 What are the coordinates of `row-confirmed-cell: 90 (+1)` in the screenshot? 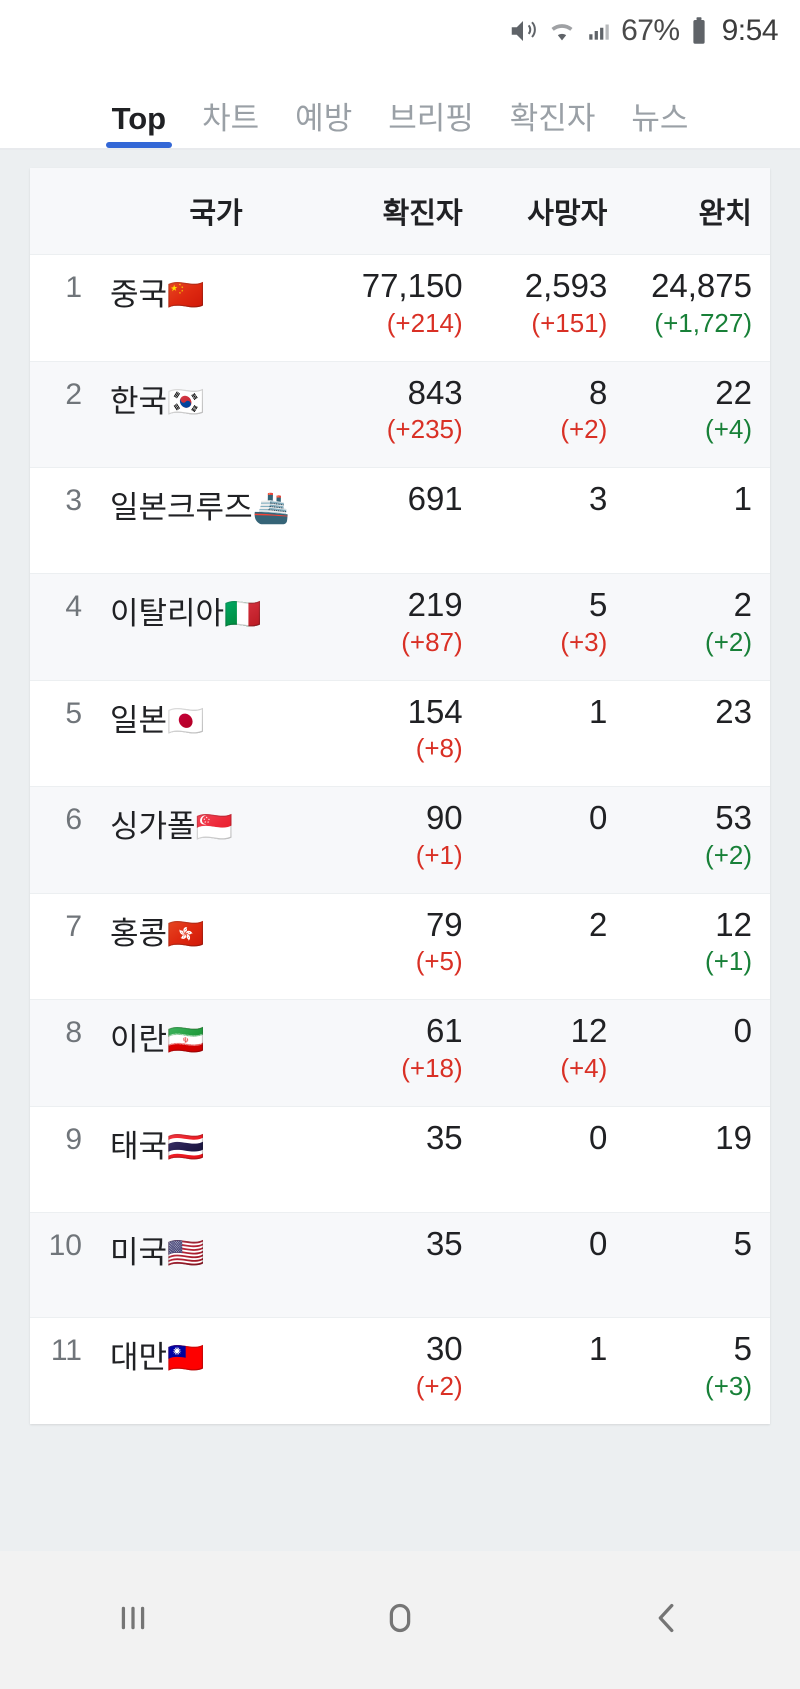 It's located at (408, 840).